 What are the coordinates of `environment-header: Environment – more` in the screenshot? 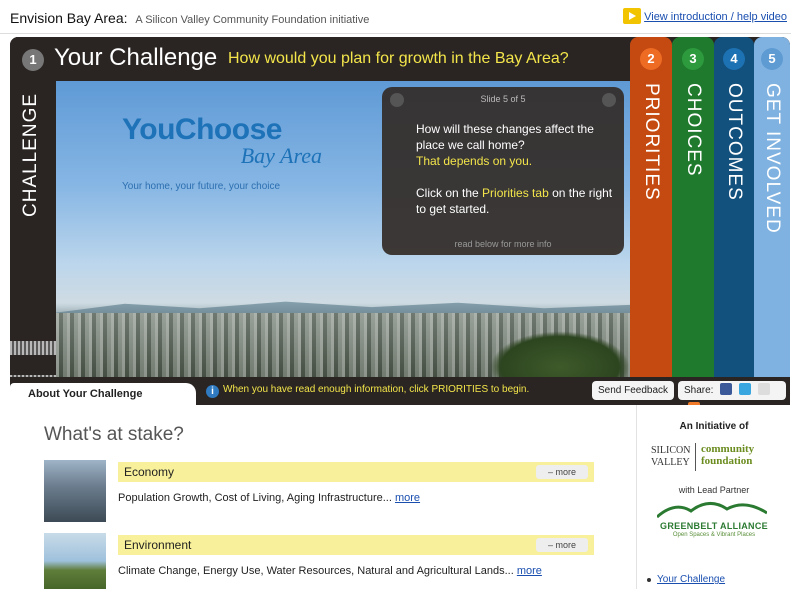 It's located at (356, 545).